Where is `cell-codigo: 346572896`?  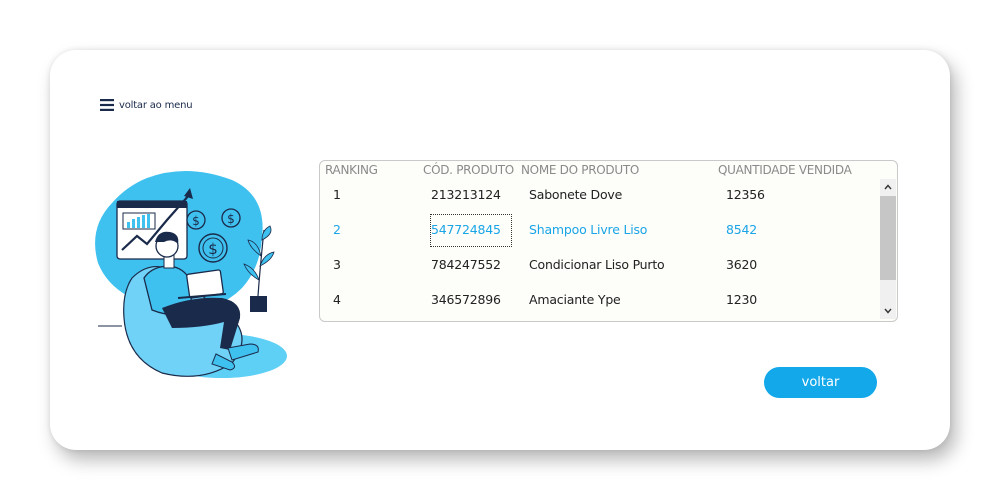 cell-codigo: 346572896 is located at coordinates (466, 299).